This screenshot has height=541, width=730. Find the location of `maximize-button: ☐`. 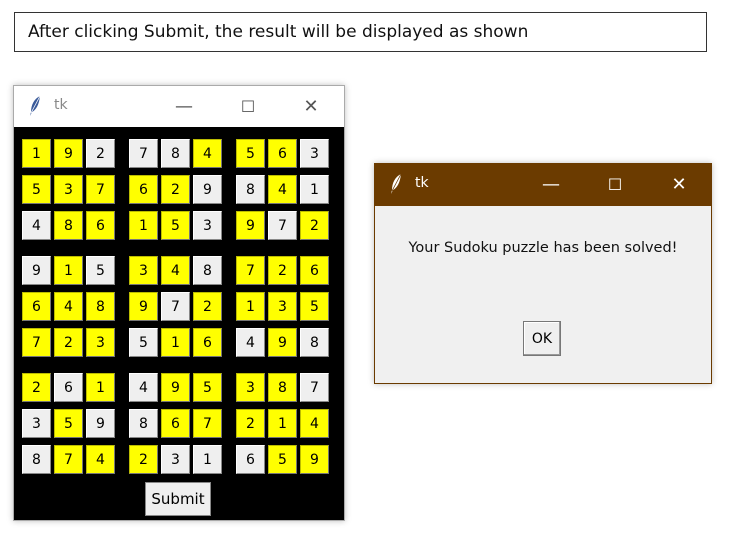

maximize-button: ☐ is located at coordinates (248, 106).